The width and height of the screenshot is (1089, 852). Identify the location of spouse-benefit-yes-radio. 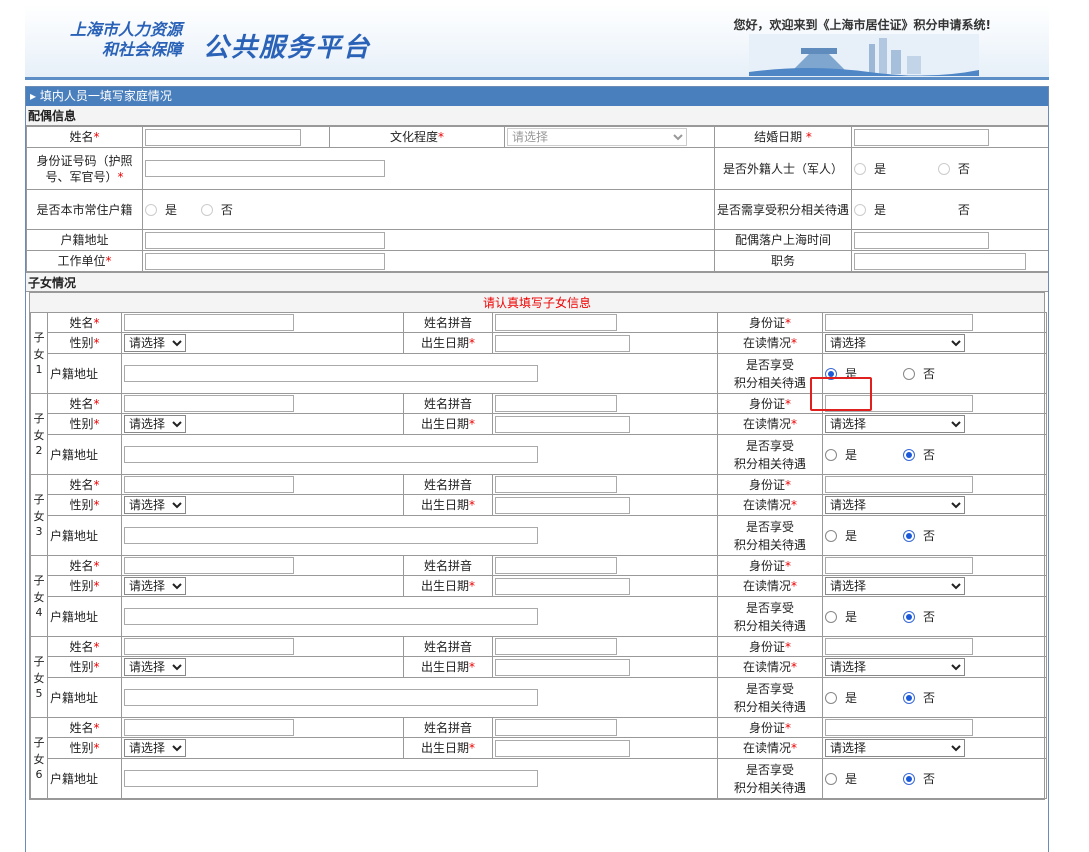
(860, 209).